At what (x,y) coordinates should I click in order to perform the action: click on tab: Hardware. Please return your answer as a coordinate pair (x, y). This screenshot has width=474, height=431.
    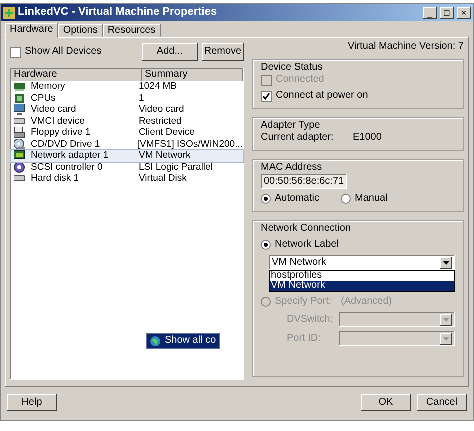
    Looking at the image, I should click on (31, 30).